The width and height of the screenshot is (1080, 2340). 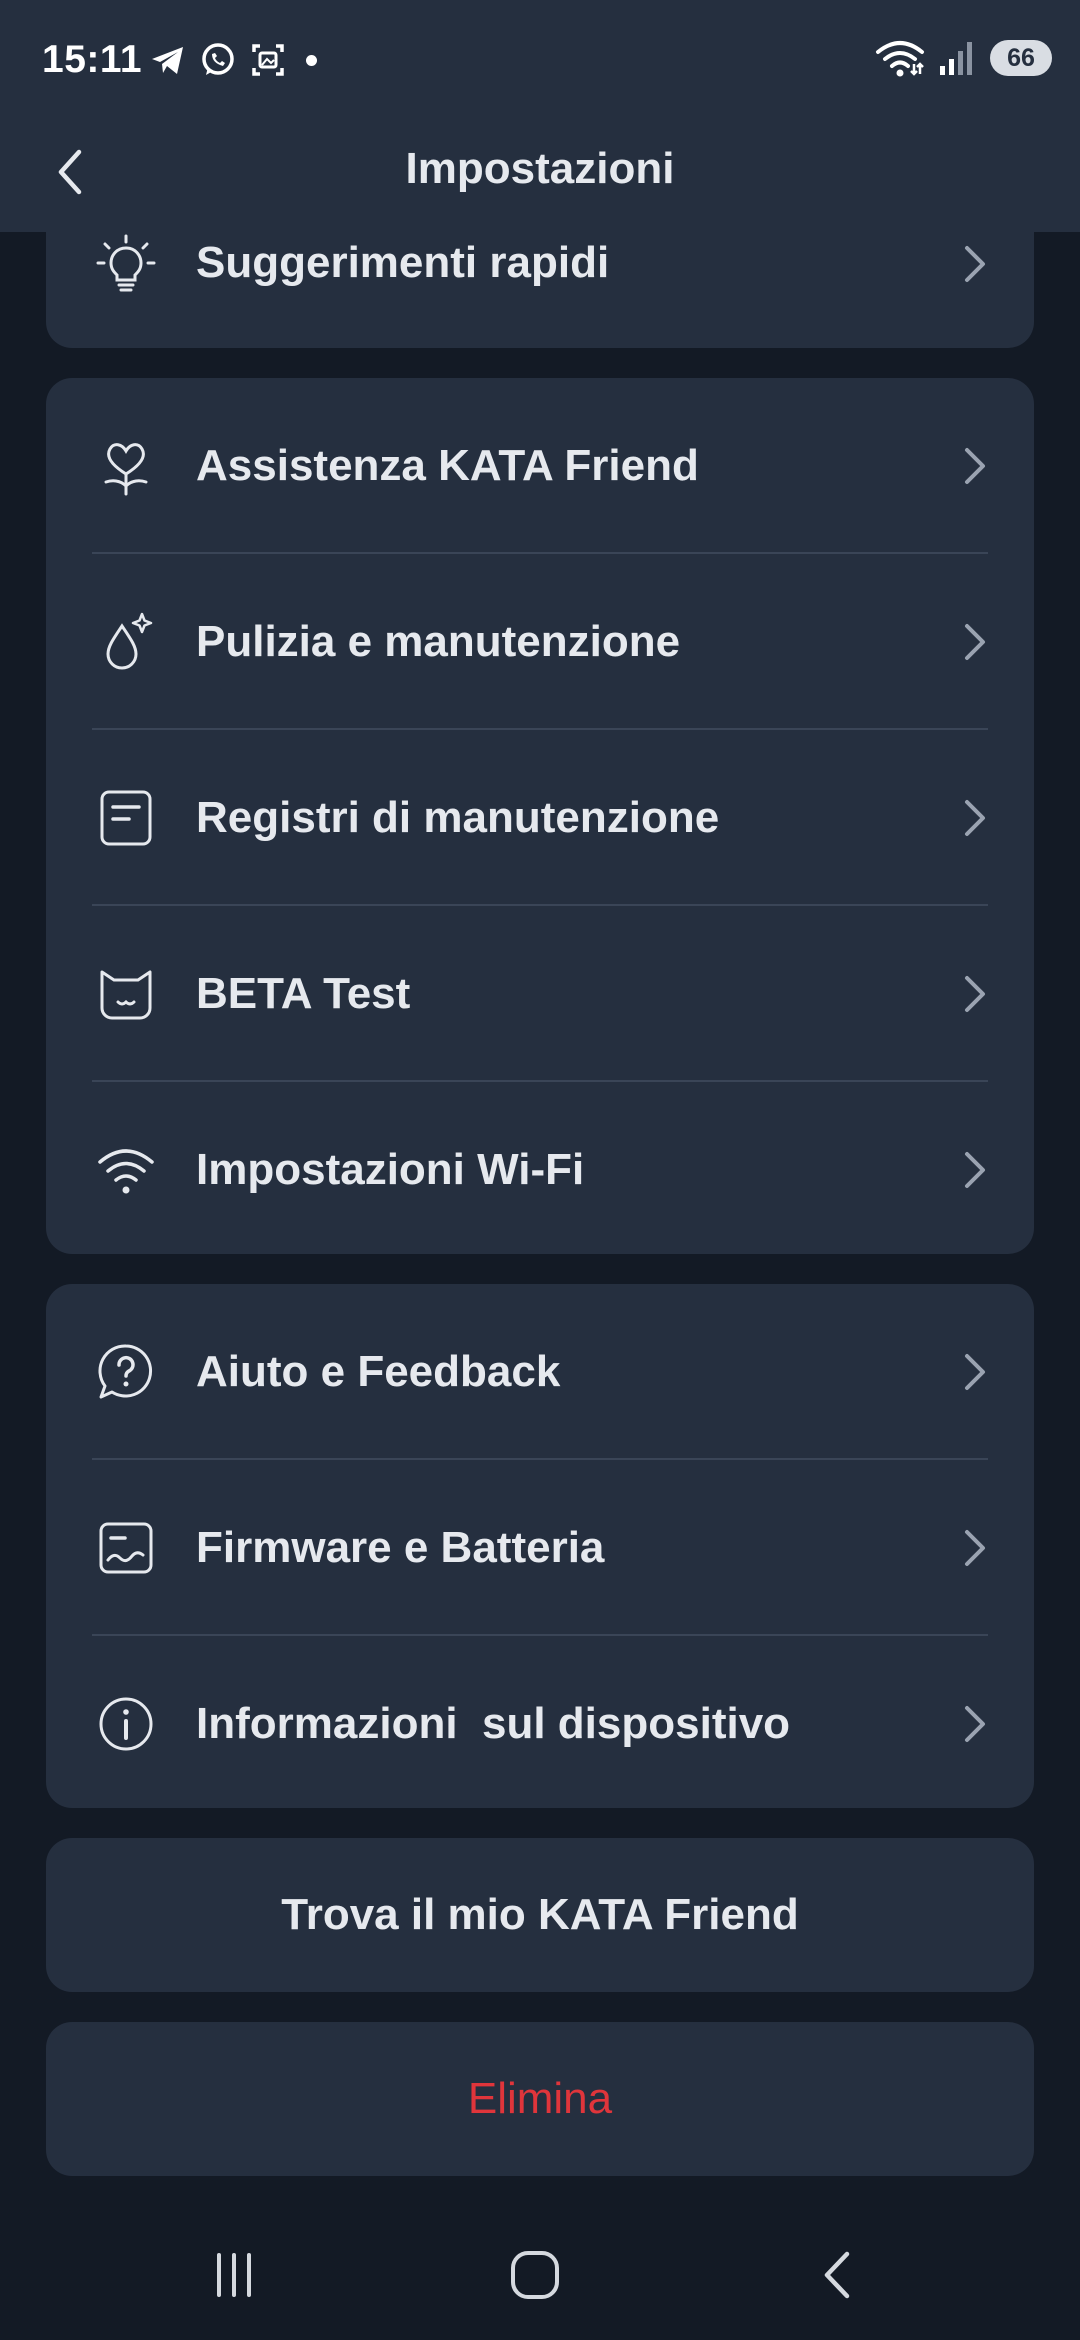 I want to click on status-time: 15:11, so click(x=92, y=59).